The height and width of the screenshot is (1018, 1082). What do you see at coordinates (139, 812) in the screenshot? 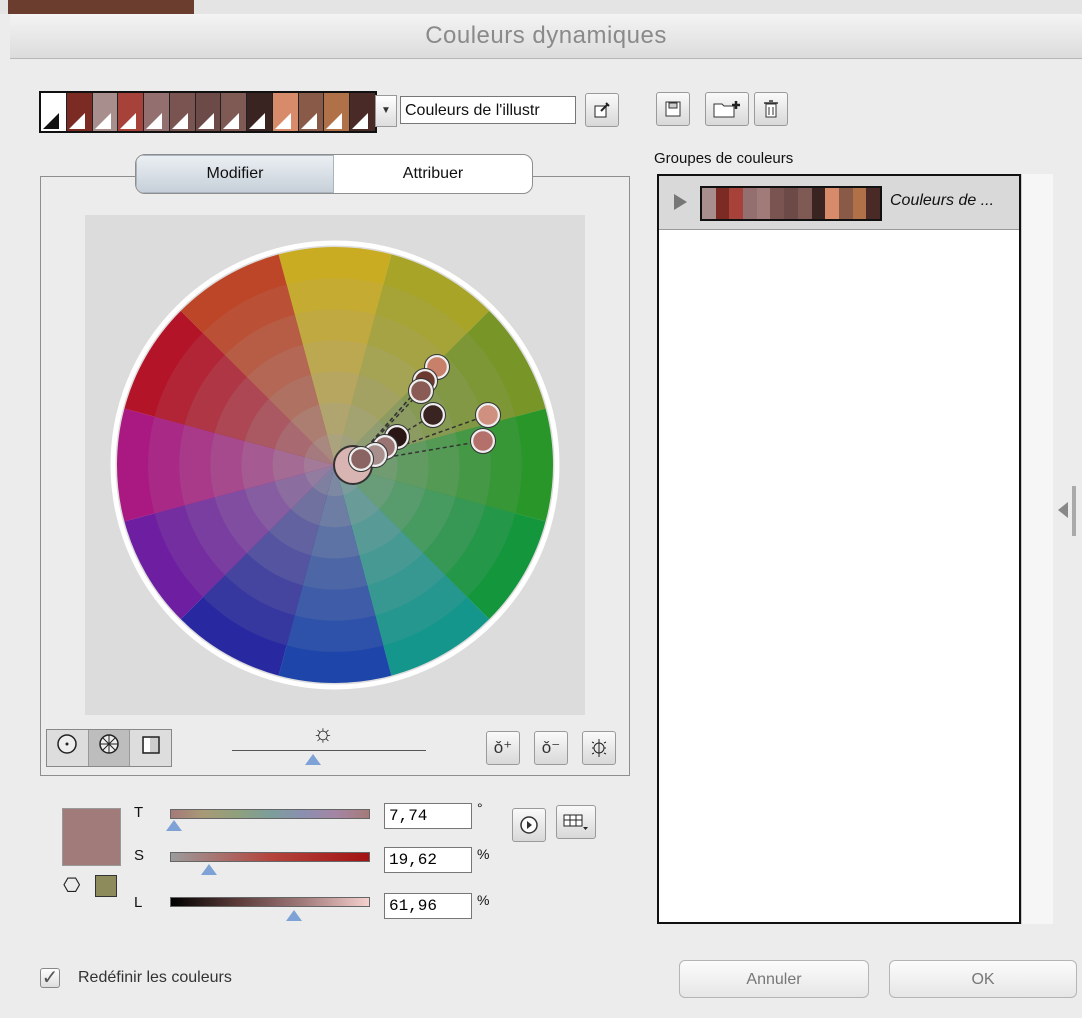
I see `slider-label-t: T` at bounding box center [139, 812].